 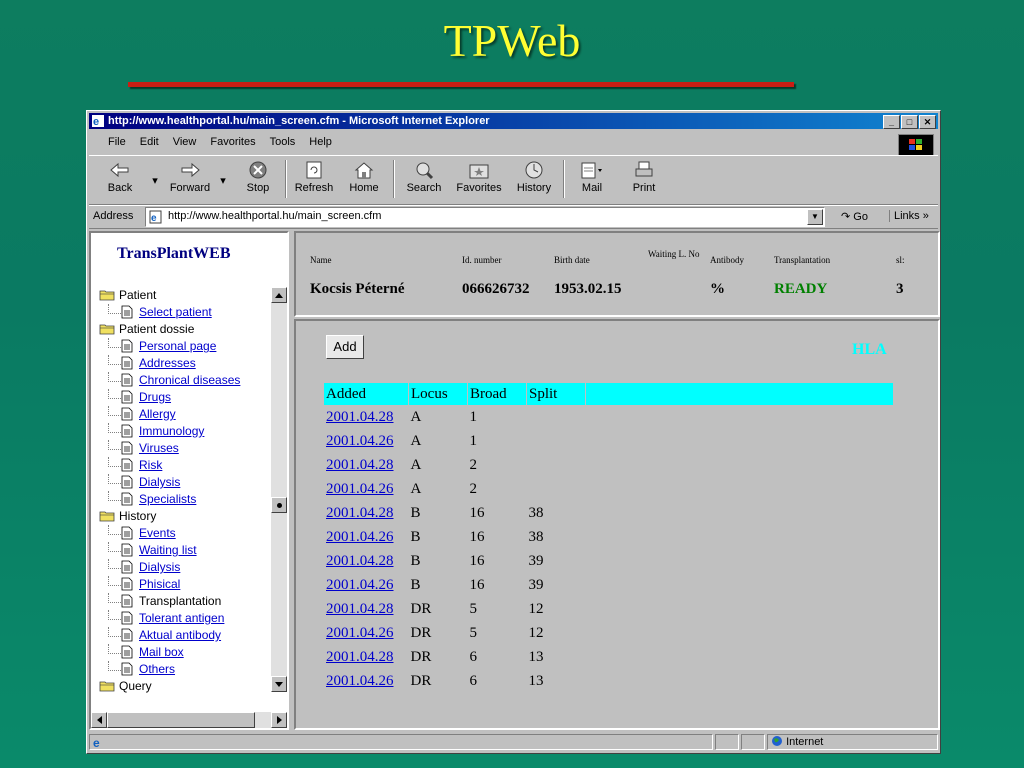 I want to click on tree-item-label: Specialists, so click(x=167, y=499).